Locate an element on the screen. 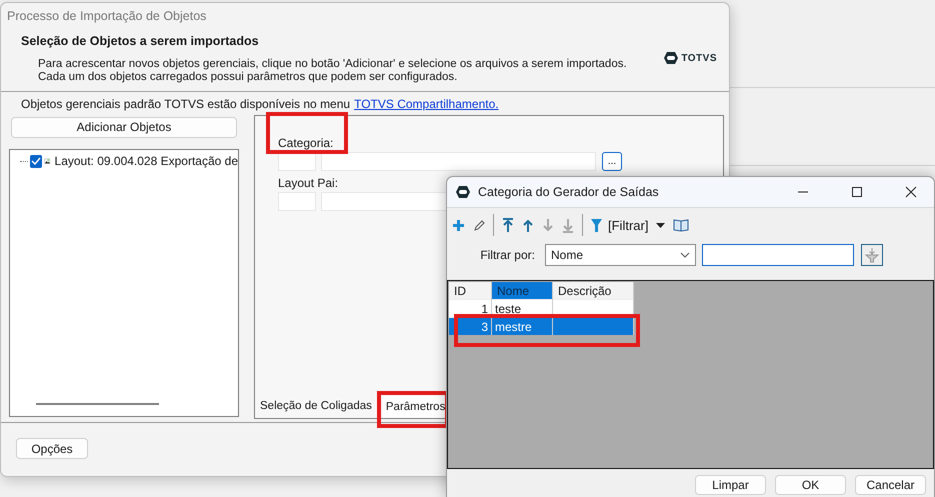 Image resolution: width=935 pixels, height=497 pixels. table-cell: mestre is located at coordinates (522, 326).